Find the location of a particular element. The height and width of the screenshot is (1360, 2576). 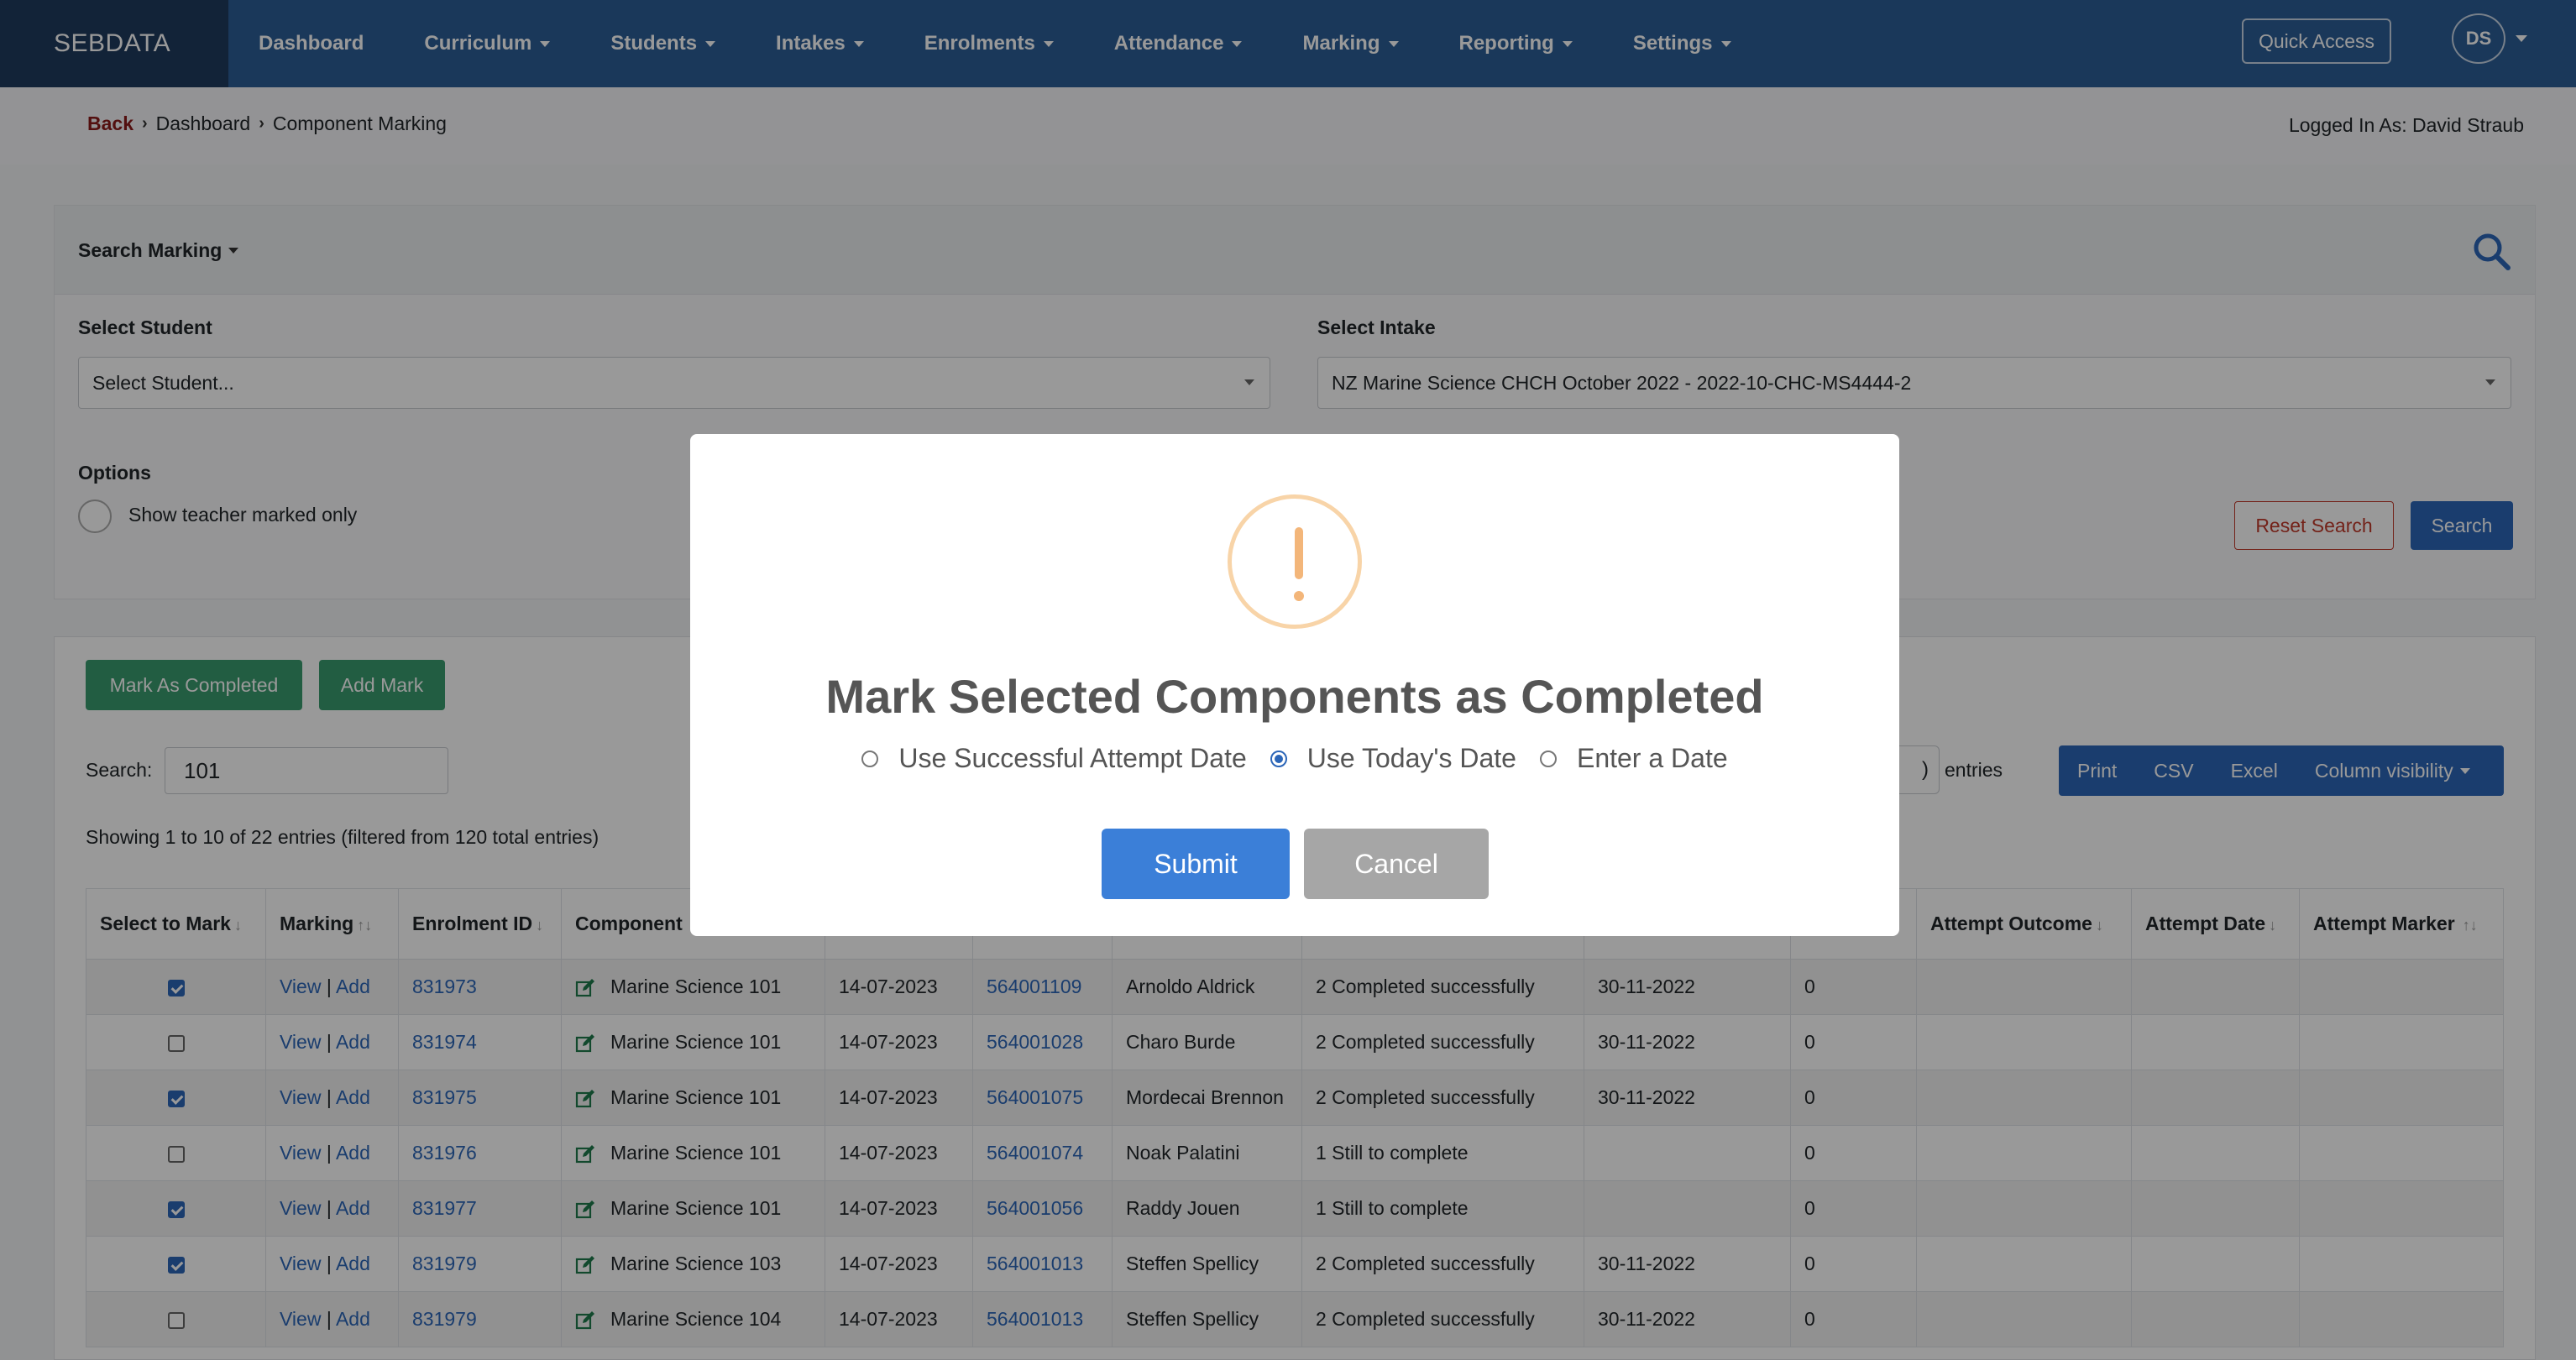

warning-icon is located at coordinates (1295, 561).